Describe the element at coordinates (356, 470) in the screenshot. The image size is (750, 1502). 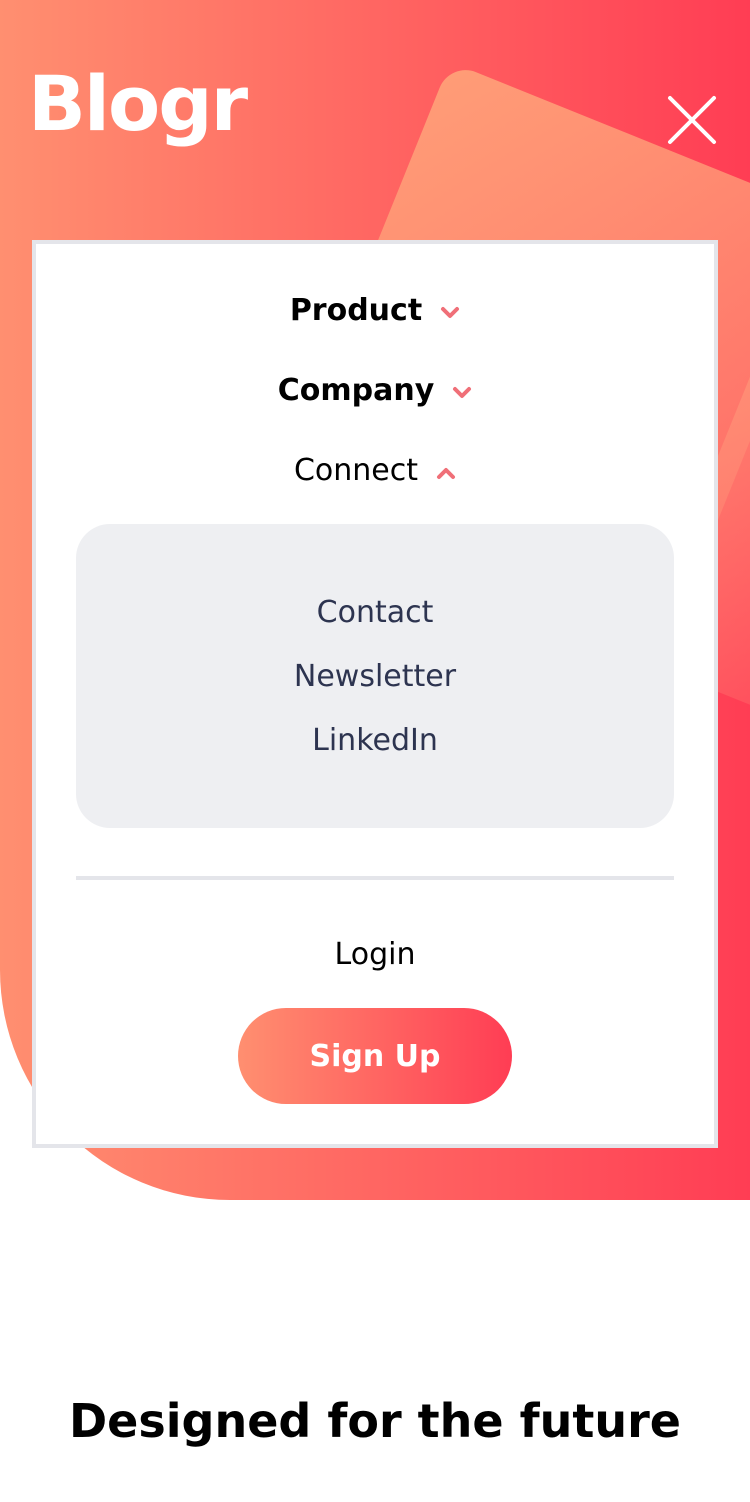
I see `nav-item-label: Connect` at that location.